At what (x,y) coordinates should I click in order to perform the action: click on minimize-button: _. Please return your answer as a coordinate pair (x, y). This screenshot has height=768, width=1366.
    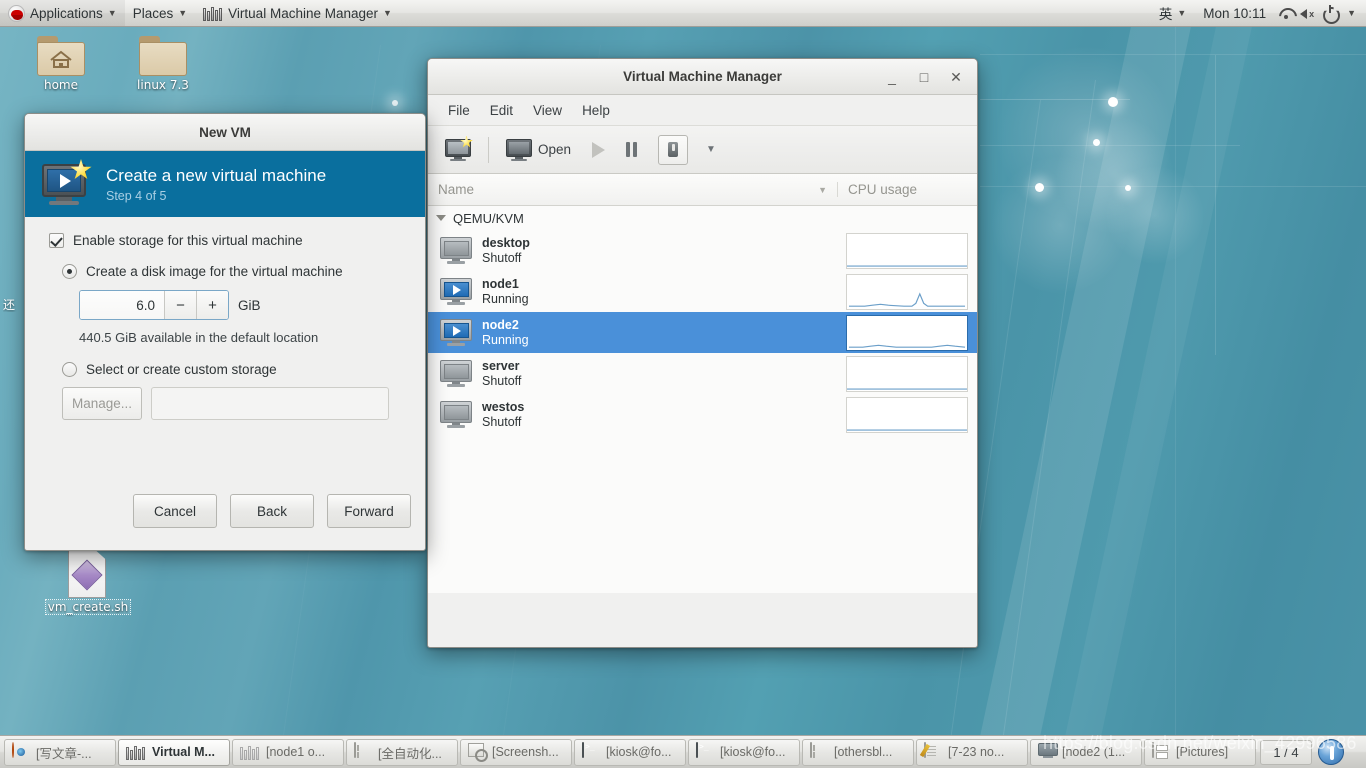
    Looking at the image, I should click on (892, 77).